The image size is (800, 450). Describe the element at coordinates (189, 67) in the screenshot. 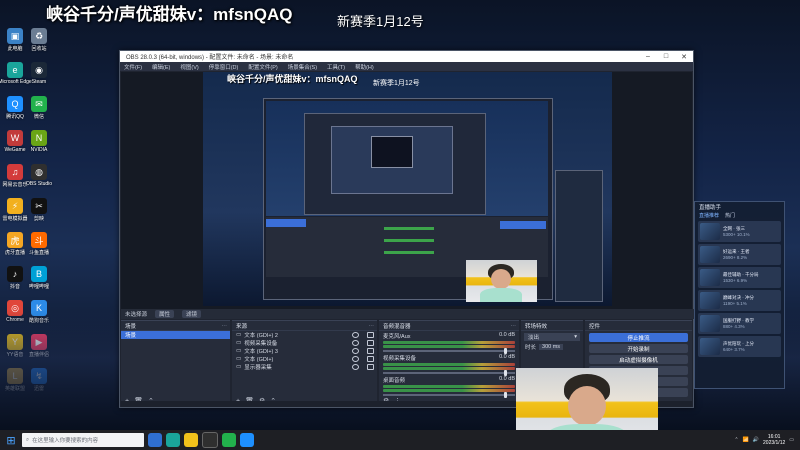

I see `menu-item: 视图(V)` at that location.